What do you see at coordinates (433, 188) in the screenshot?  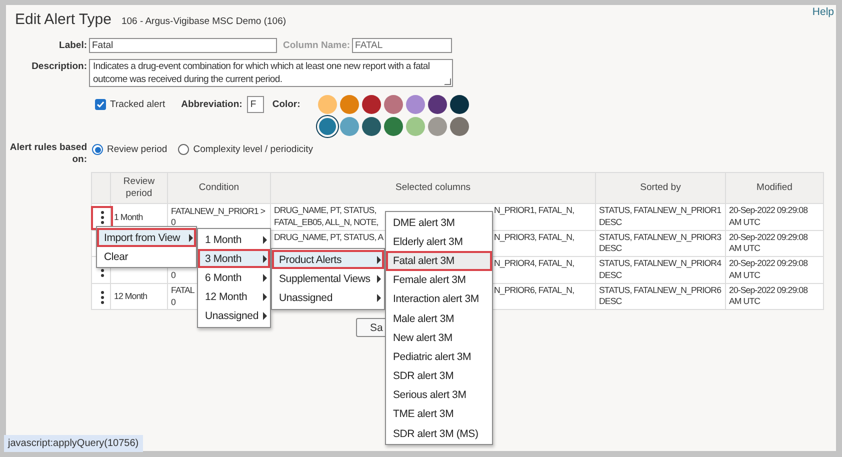 I see `column-header: Selected columns` at bounding box center [433, 188].